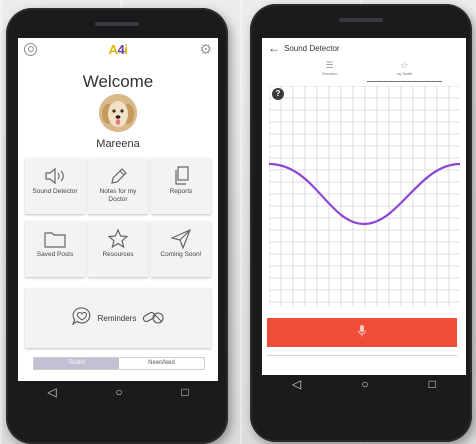  Describe the element at coordinates (118, 239) in the screenshot. I see `star-icon` at that location.